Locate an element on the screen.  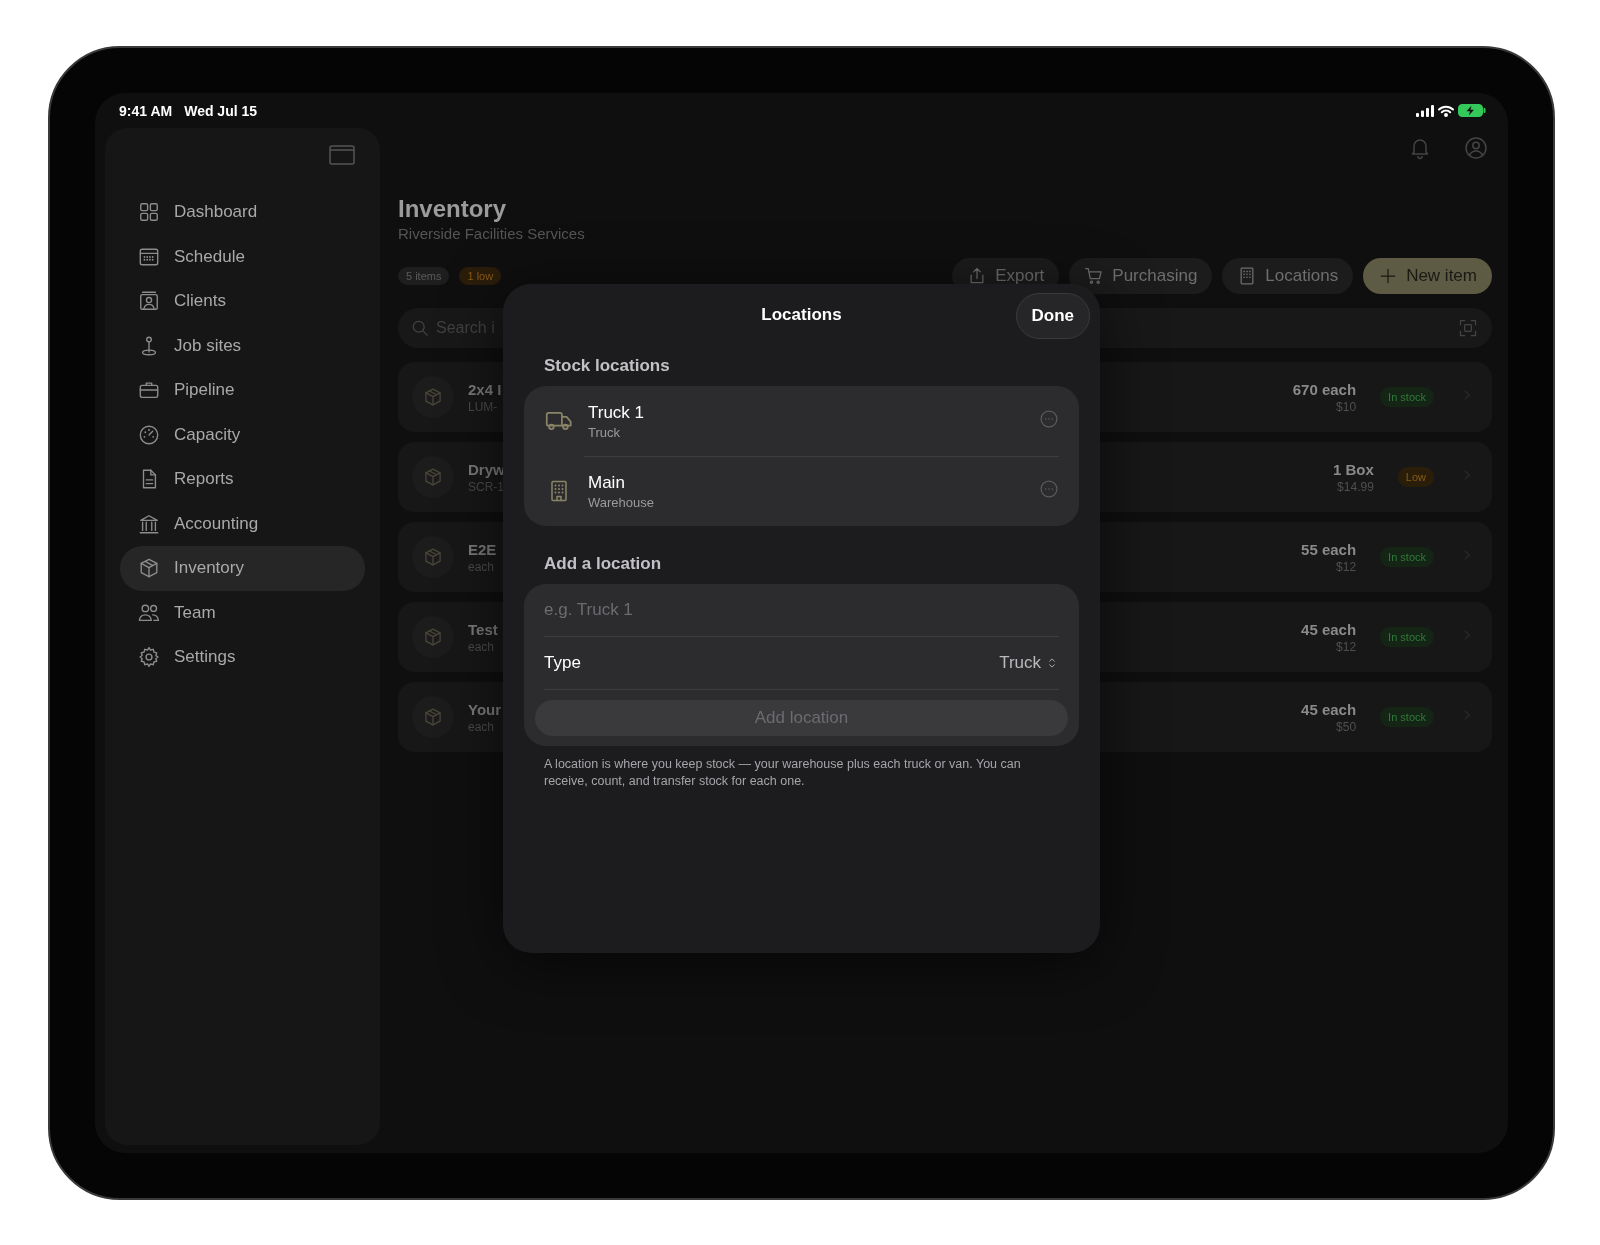
location-name-field: e.g. Truck 1 is located at coordinates (801, 610).